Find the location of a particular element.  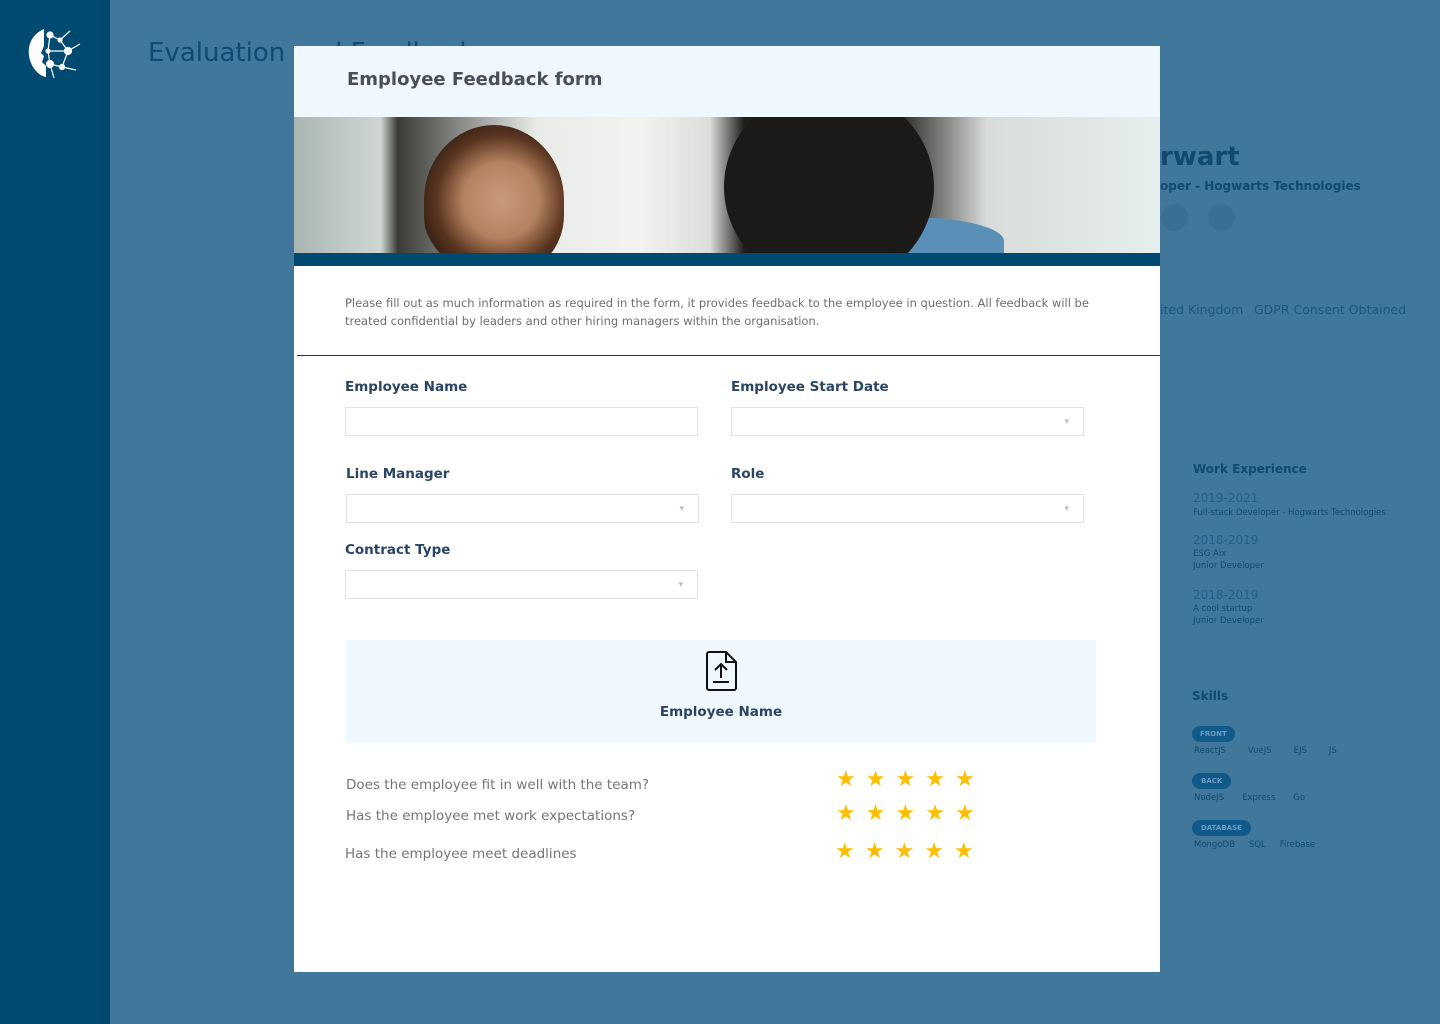

skill-group: DATABASE MongoDB SQL Firebase is located at coordinates (1264, 832).